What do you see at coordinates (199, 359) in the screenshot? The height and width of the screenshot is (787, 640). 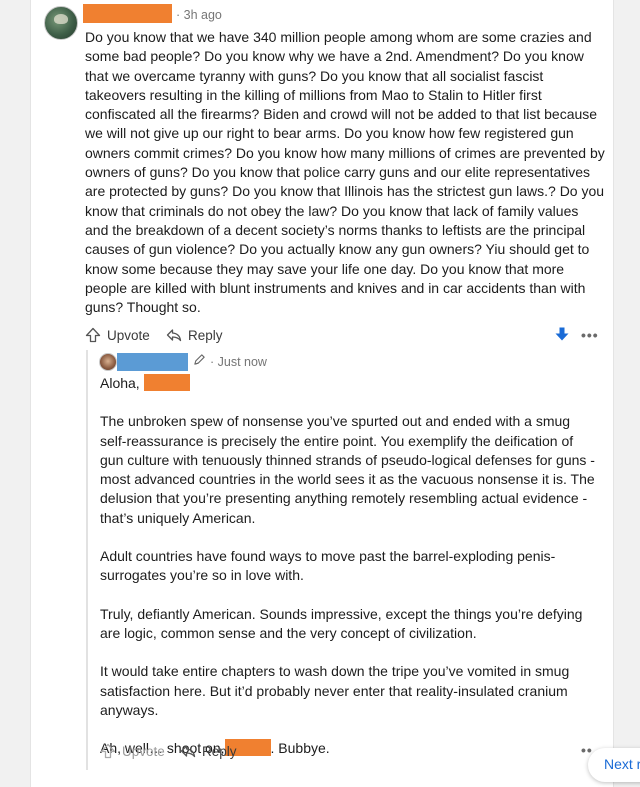 I see `pencil-edit-icon` at bounding box center [199, 359].